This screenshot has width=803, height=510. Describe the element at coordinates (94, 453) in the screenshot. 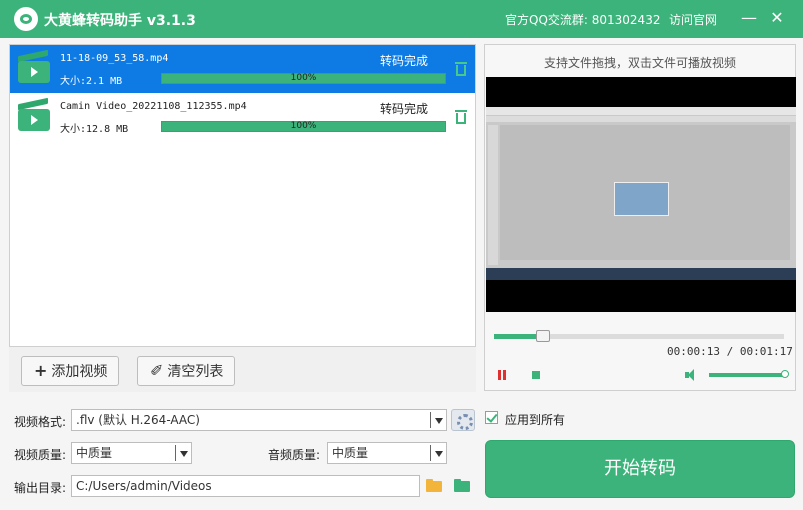

I see `video-quality-value: 中质量` at that location.